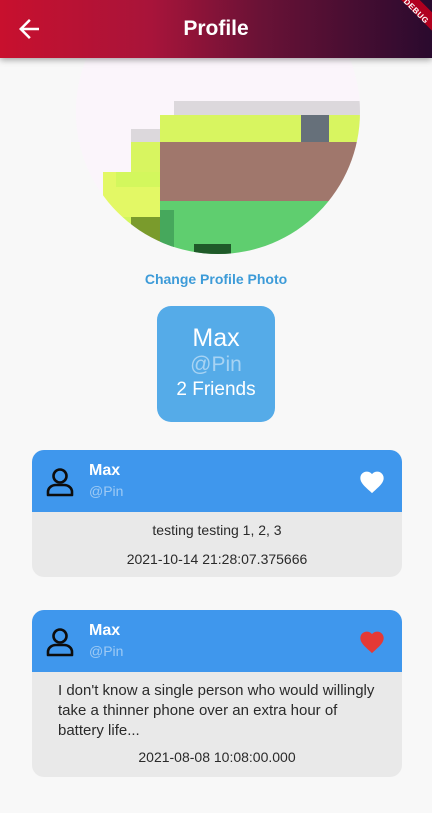 This screenshot has width=432, height=813. I want to click on post-timestamp: 2021-10-14 21:28:07.375666, so click(217, 559).